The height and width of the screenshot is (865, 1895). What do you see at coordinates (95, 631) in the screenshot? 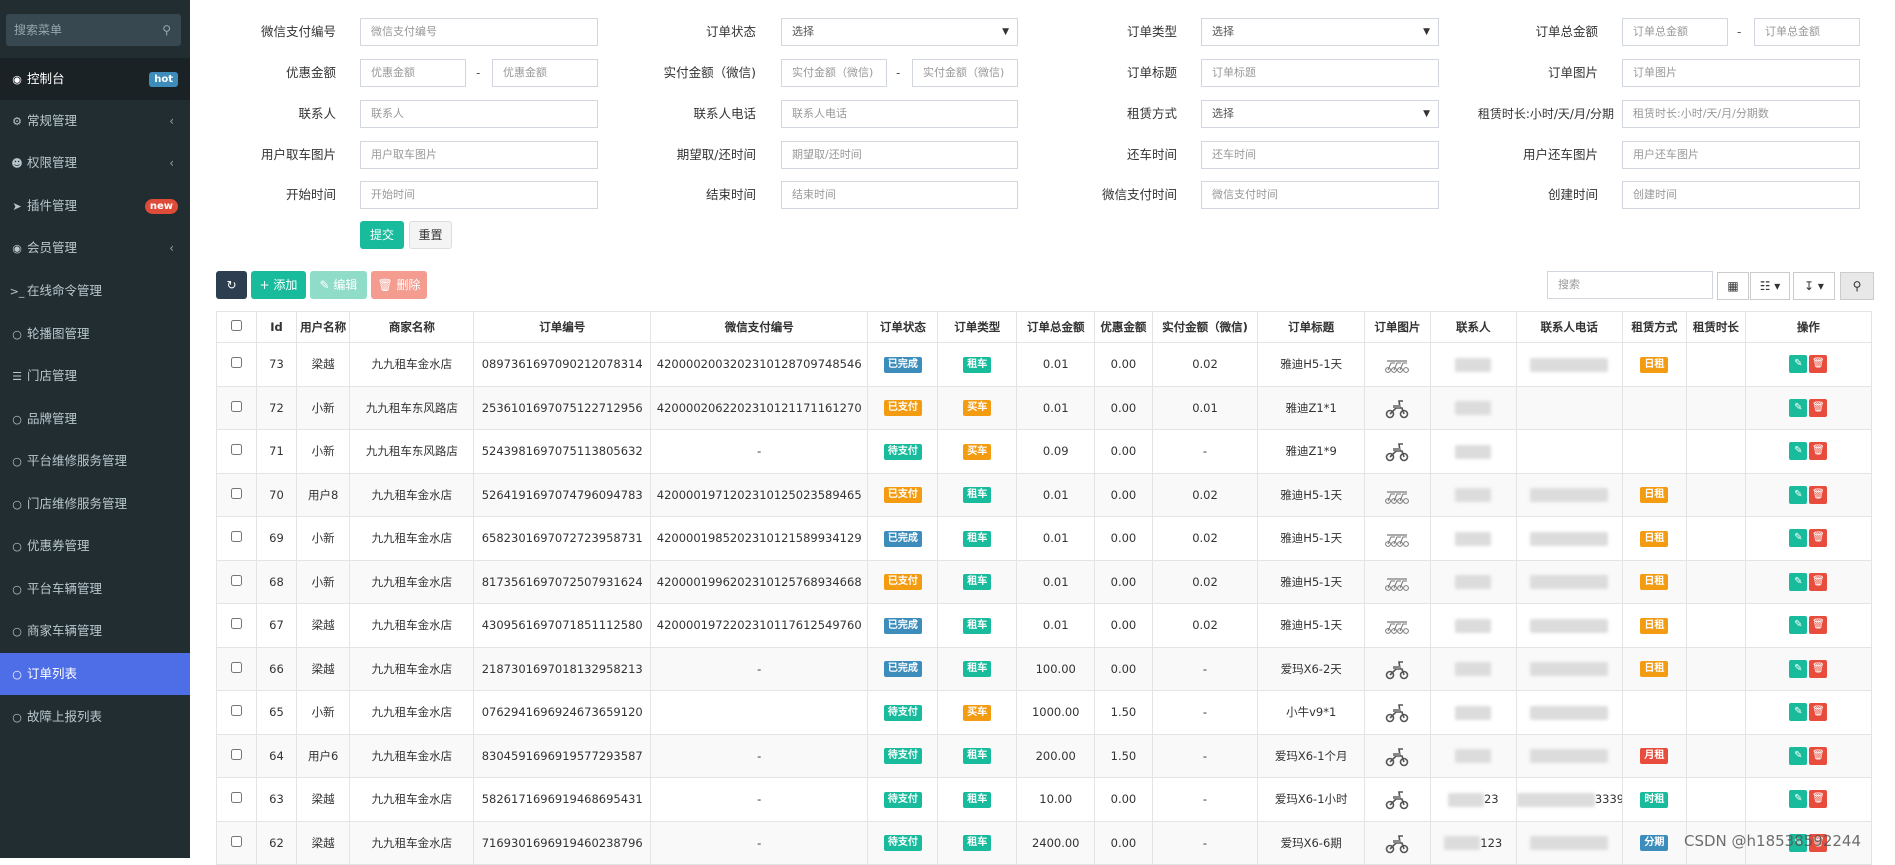
I see `sidebar-item: ○ 商家车辆管理` at bounding box center [95, 631].